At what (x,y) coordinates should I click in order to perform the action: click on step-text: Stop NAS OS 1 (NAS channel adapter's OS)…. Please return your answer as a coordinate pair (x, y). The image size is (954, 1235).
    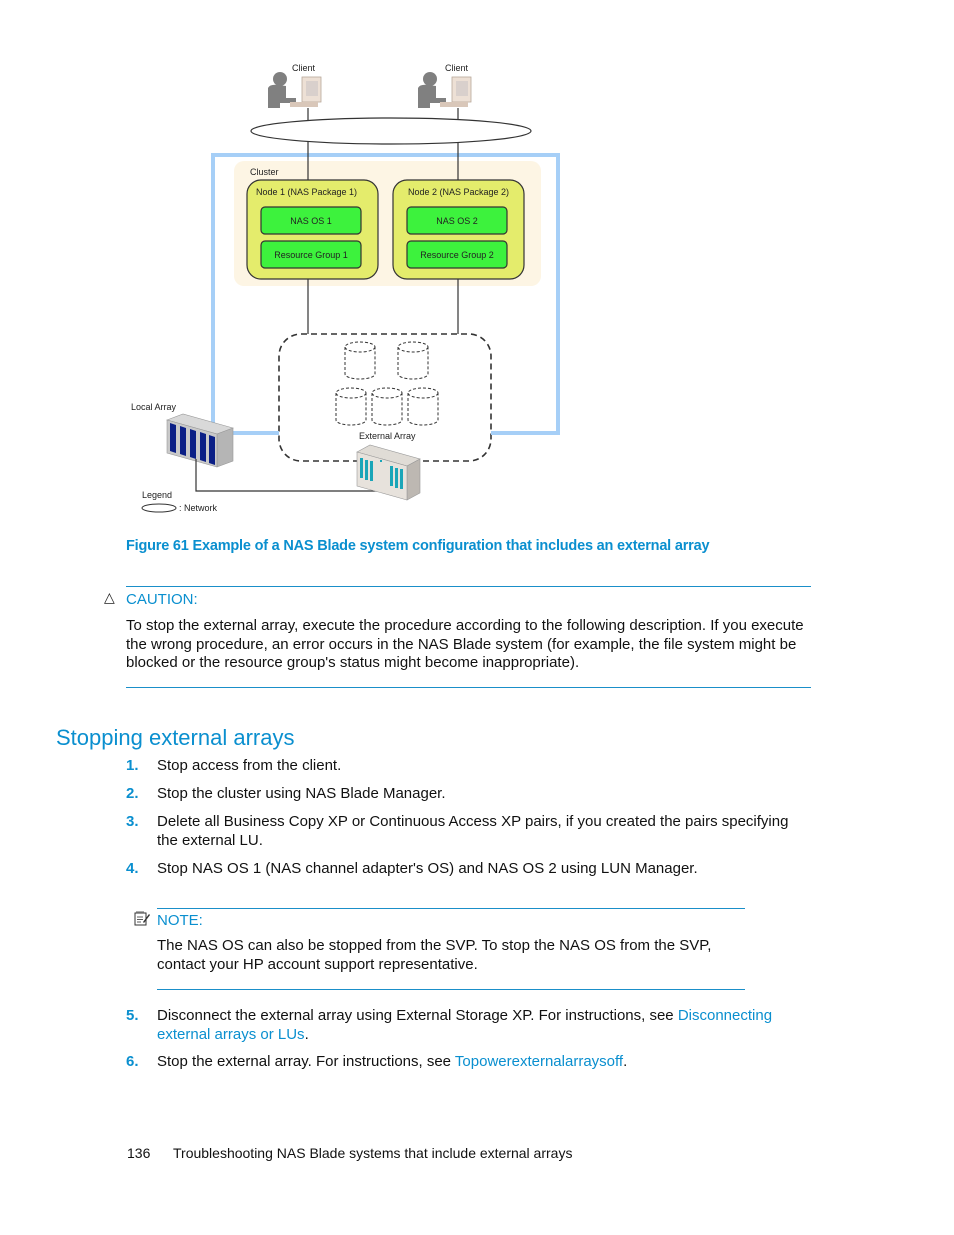
    Looking at the image, I should click on (427, 868).